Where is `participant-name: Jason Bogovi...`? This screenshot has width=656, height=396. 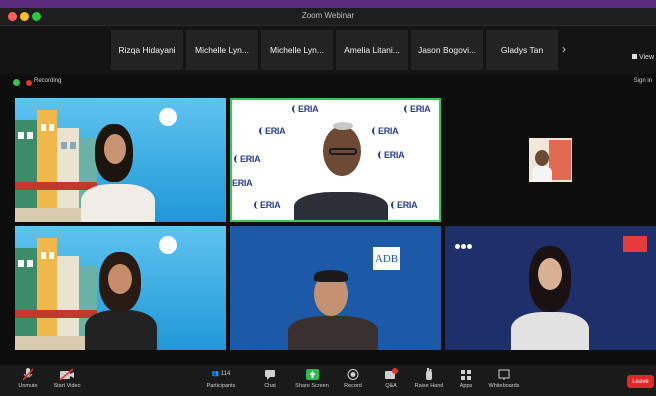
participant-name: Jason Bogovi... is located at coordinates (447, 50).